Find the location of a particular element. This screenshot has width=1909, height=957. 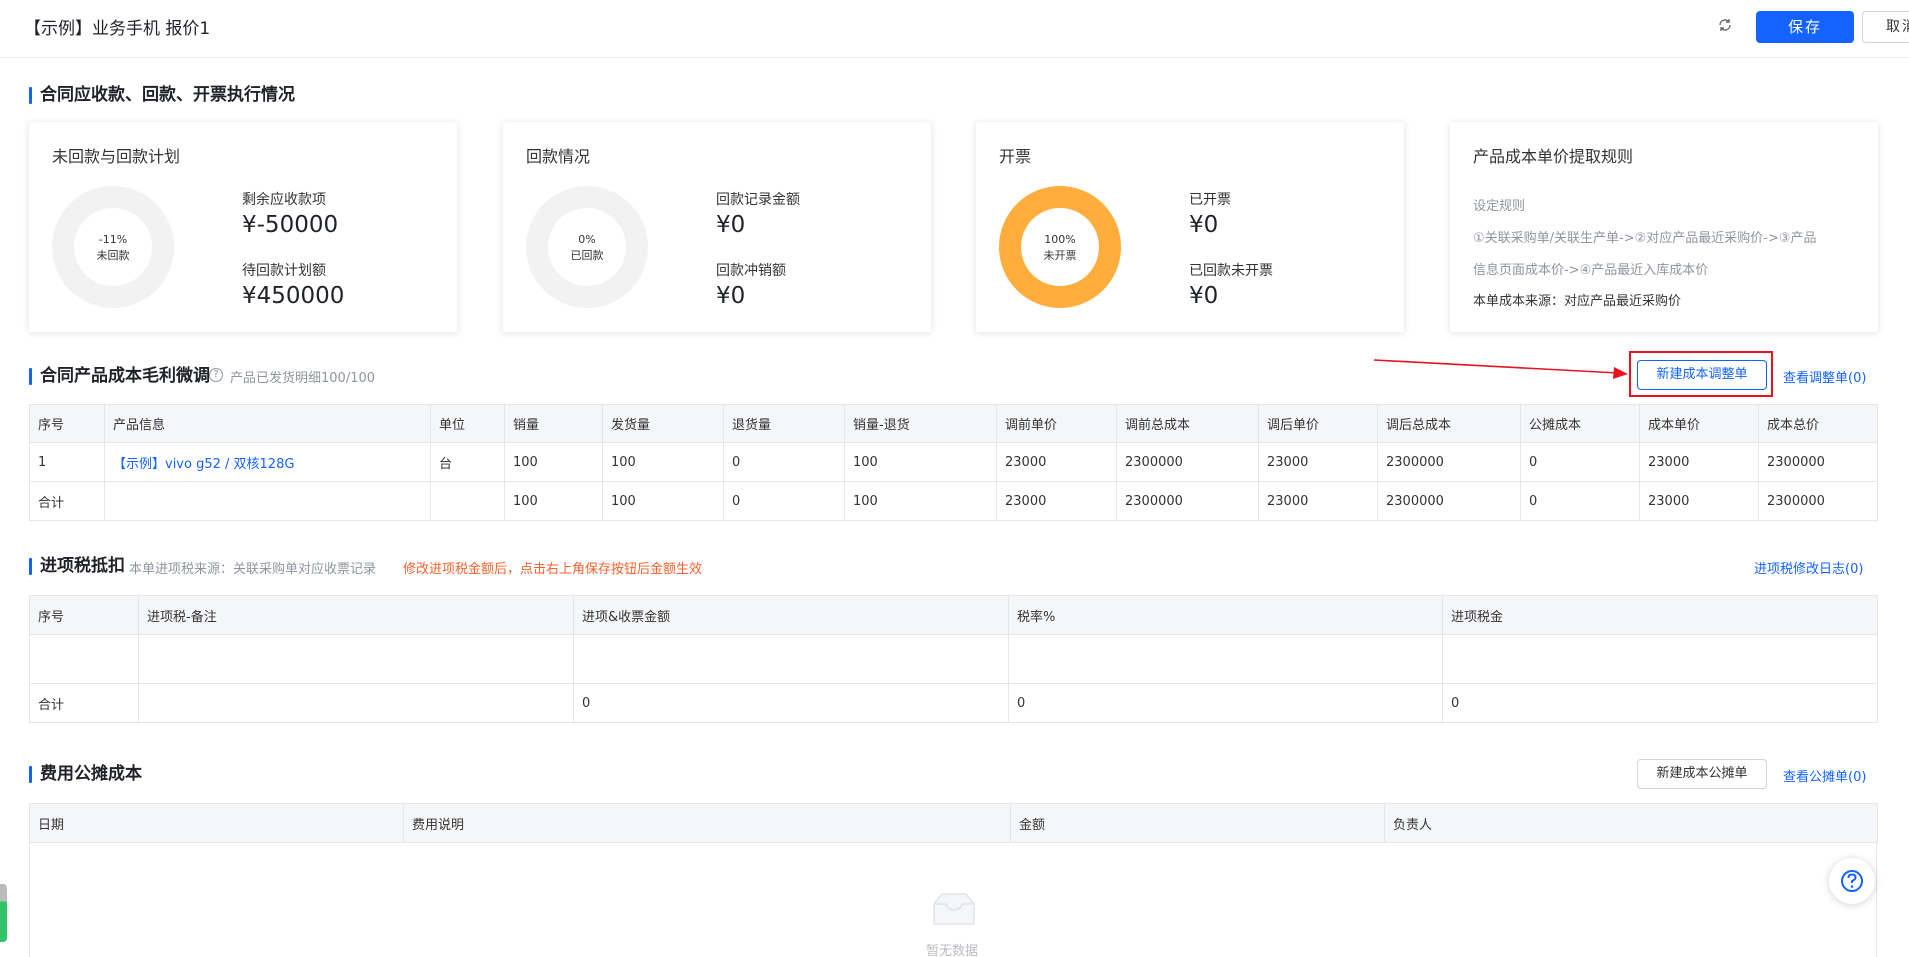

donut-percent: 100% is located at coordinates (1060, 239).